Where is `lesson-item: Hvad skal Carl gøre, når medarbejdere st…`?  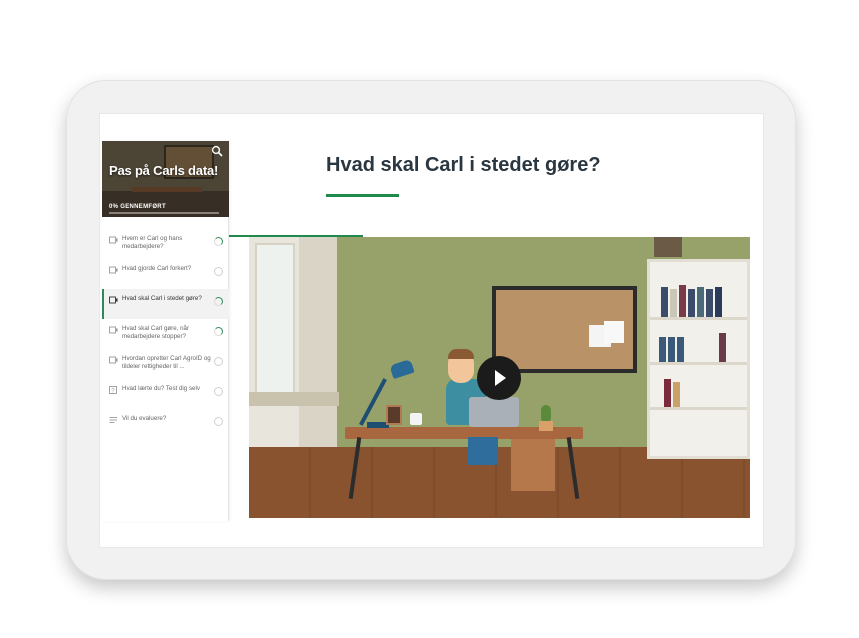
lesson-item: Hvad skal Carl gøre, når medarbejdere st… is located at coordinates (165, 334).